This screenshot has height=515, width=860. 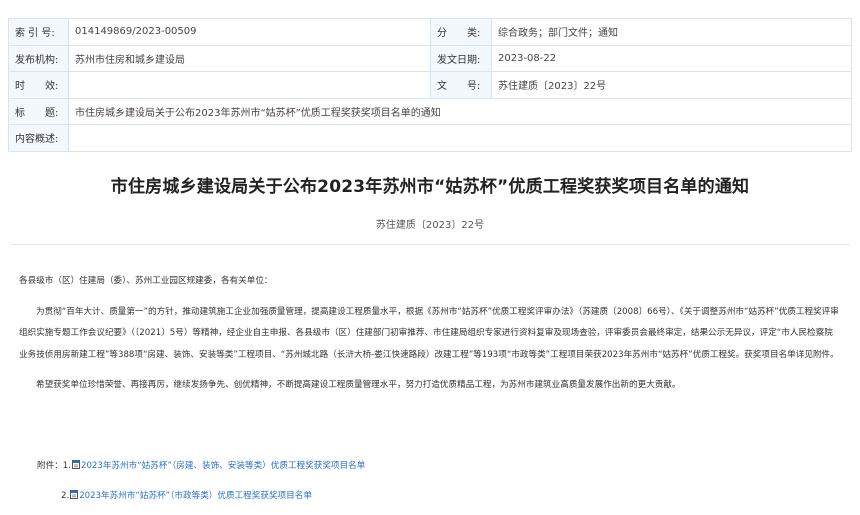 What do you see at coordinates (461, 32) in the screenshot?
I see `label-category: 分 类:` at bounding box center [461, 32].